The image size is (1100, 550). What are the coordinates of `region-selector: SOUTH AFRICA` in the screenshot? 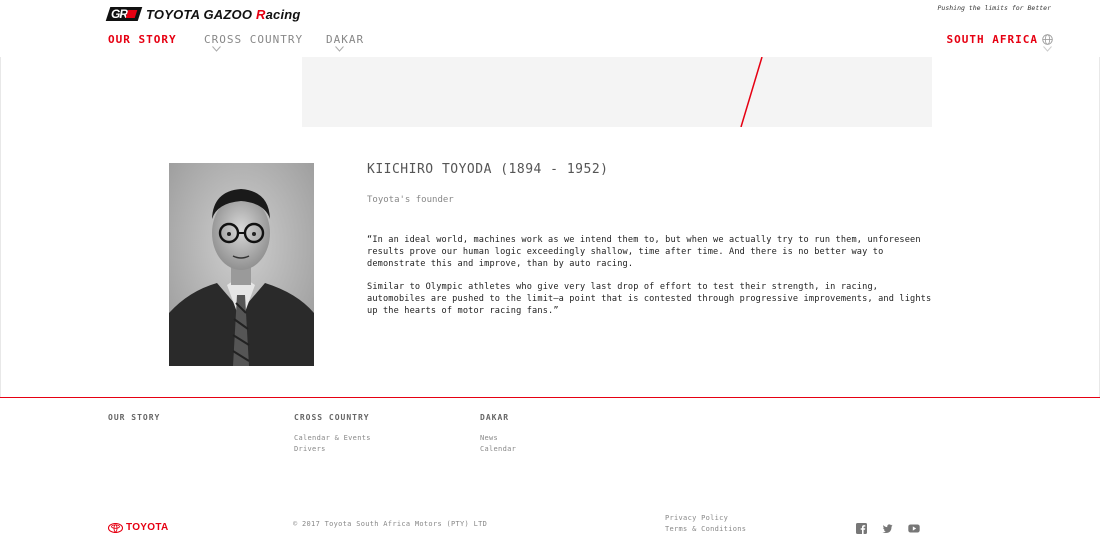 It's located at (1000, 39).